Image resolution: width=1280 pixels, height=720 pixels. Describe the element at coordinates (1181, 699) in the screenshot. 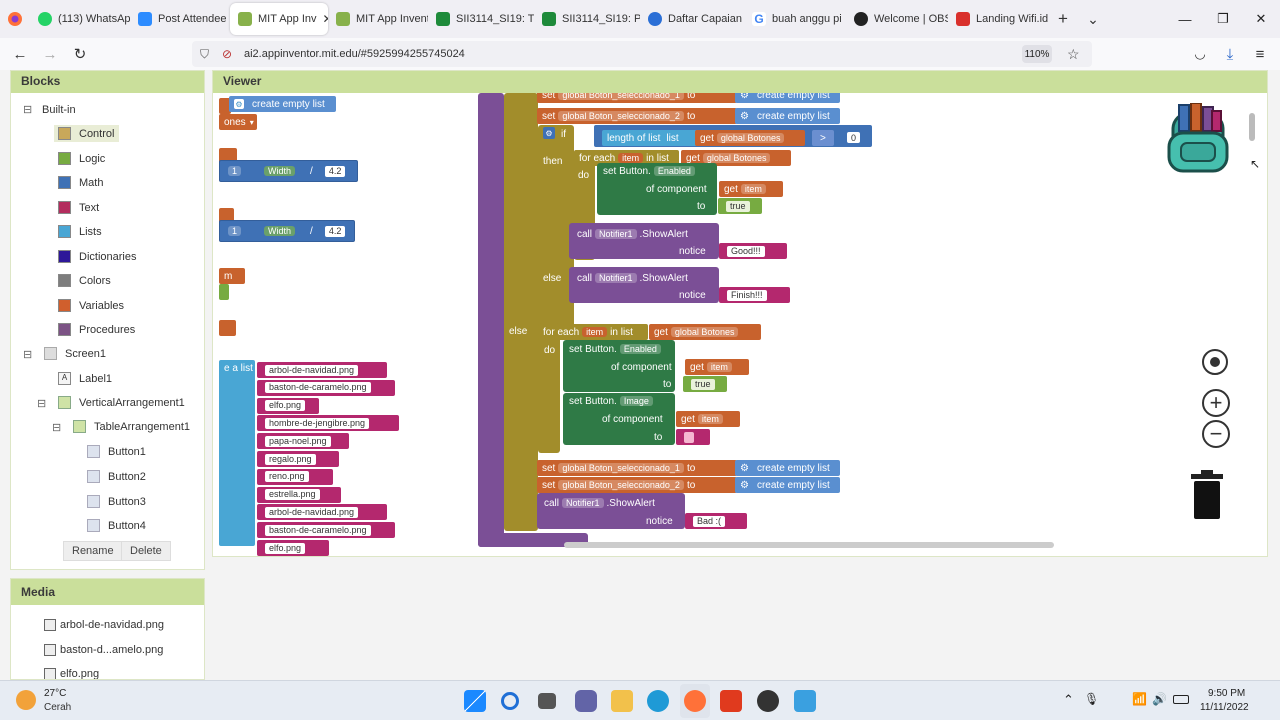

I see `battery-icon` at that location.